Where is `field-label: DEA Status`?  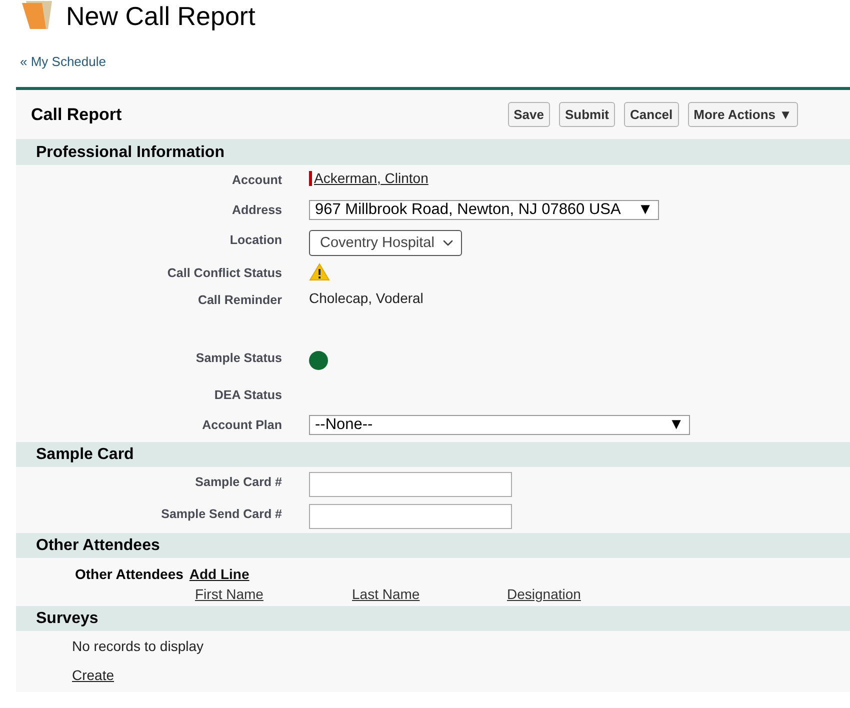 field-label: DEA Status is located at coordinates (247, 394).